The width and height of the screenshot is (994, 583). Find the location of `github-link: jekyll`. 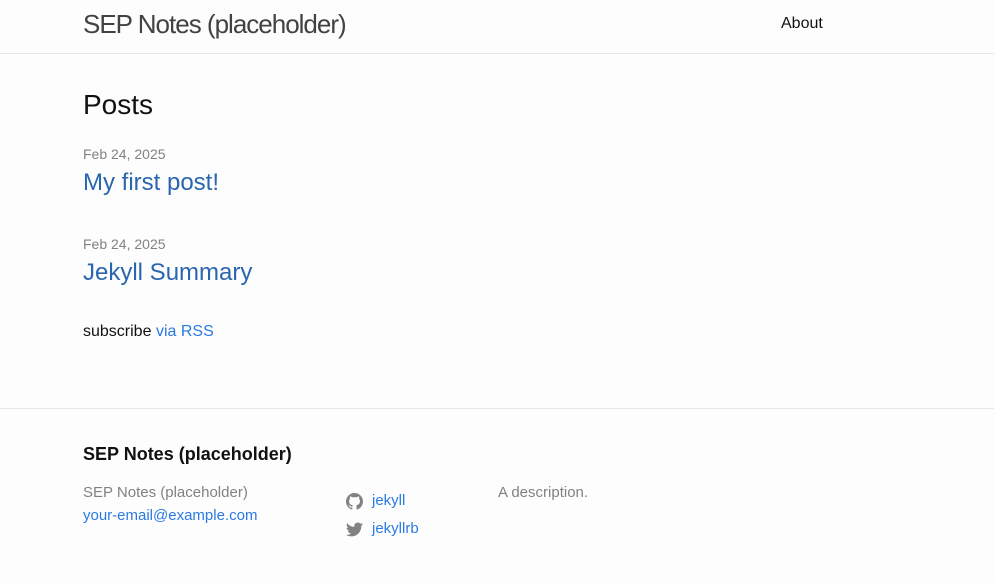

github-link: jekyll is located at coordinates (388, 501).